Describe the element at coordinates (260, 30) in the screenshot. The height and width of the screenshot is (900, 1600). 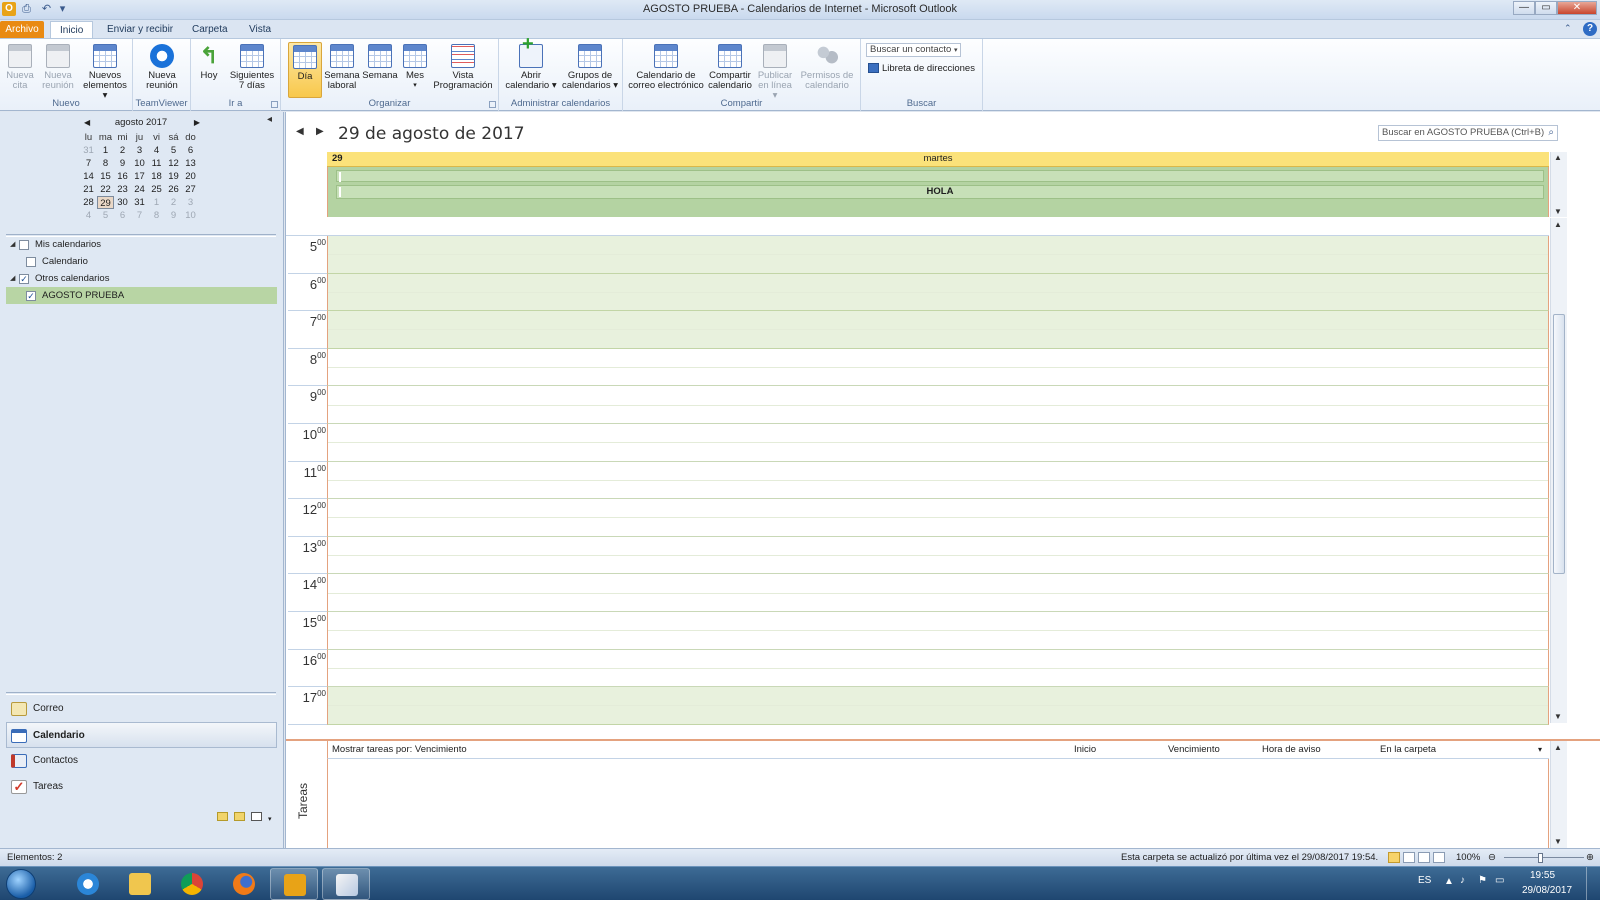
I see `tab-vista: Vista` at that location.